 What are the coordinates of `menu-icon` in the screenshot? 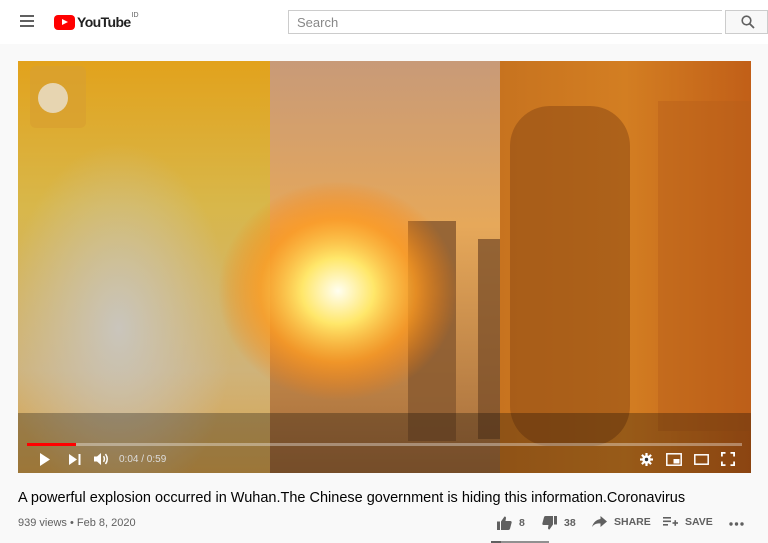 It's located at (27, 21).